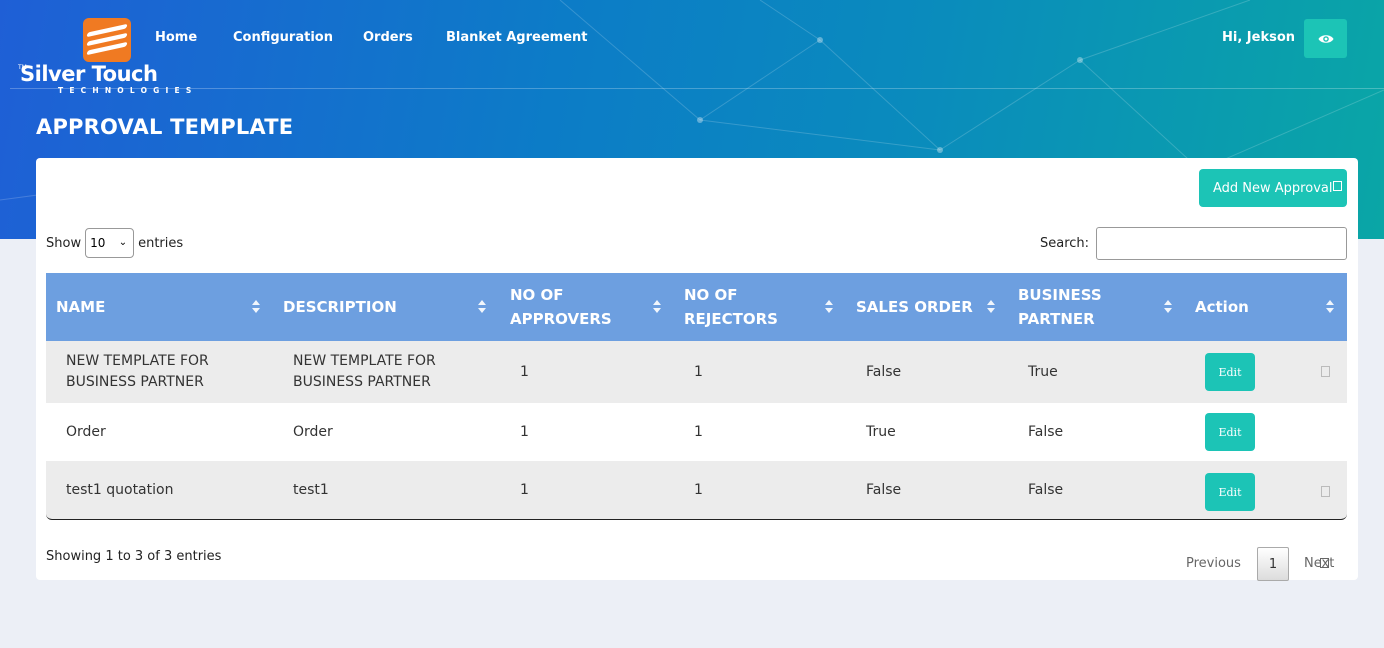 The image size is (1384, 648). What do you see at coordinates (1065, 243) in the screenshot?
I see `search-label: Search:` at bounding box center [1065, 243].